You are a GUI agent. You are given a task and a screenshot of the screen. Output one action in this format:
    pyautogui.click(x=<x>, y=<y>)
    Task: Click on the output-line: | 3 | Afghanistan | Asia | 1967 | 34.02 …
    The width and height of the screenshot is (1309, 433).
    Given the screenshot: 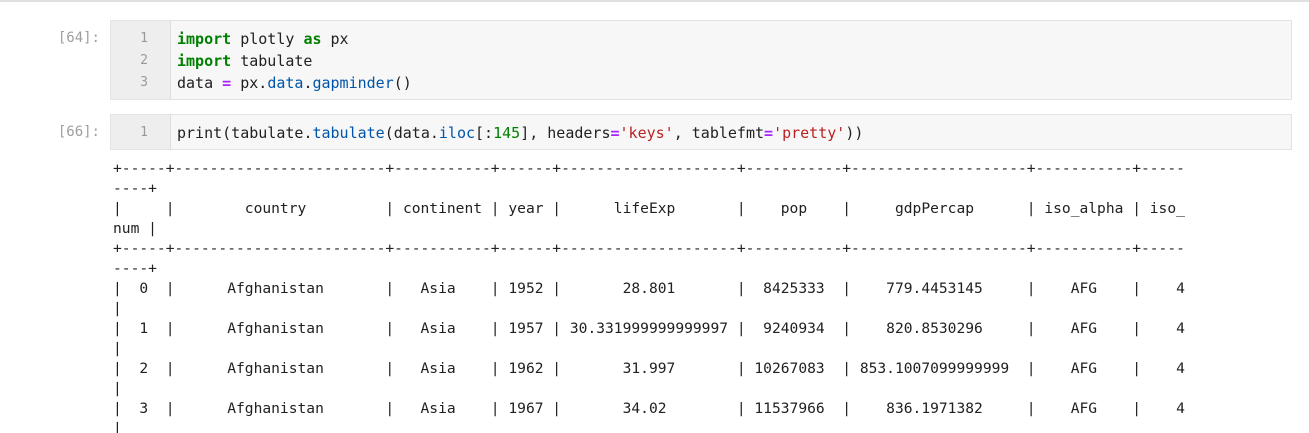 What is the action you would take?
    pyautogui.click(x=649, y=408)
    